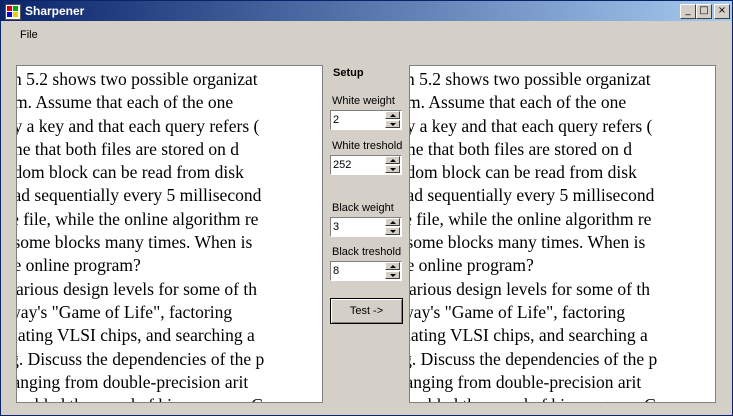 This screenshot has width=733, height=416. What do you see at coordinates (722, 11) in the screenshot?
I see `close-button: ×` at bounding box center [722, 11].